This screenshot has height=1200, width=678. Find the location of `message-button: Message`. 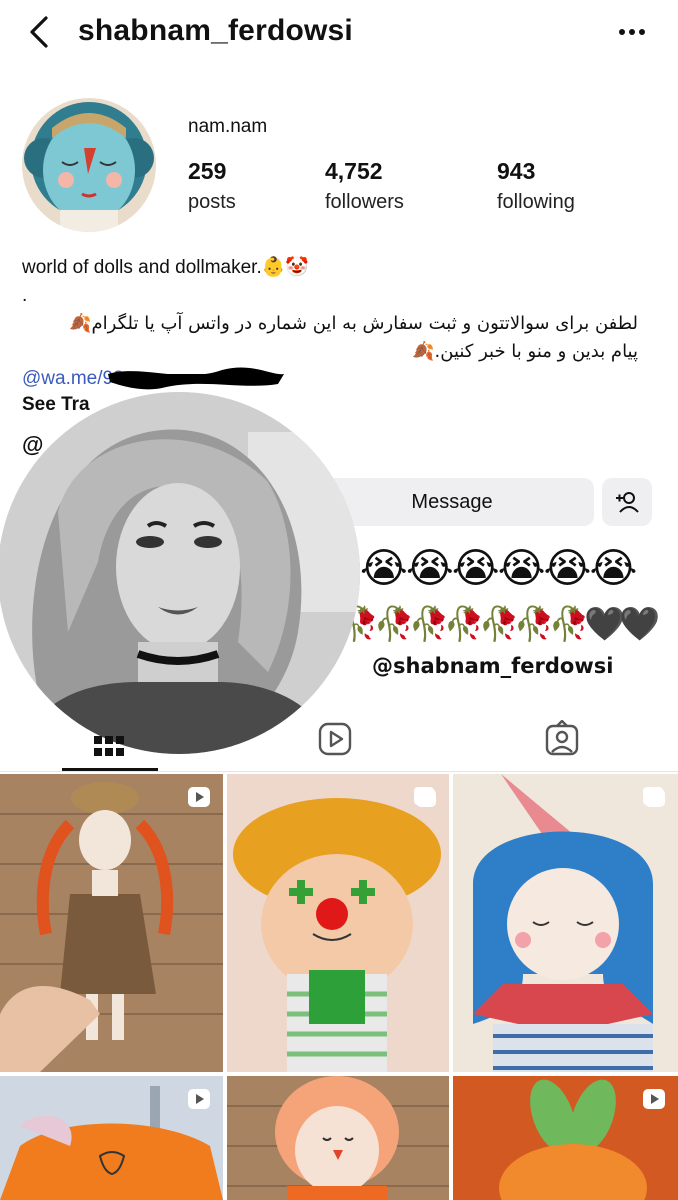

message-button: Message is located at coordinates (452, 502).